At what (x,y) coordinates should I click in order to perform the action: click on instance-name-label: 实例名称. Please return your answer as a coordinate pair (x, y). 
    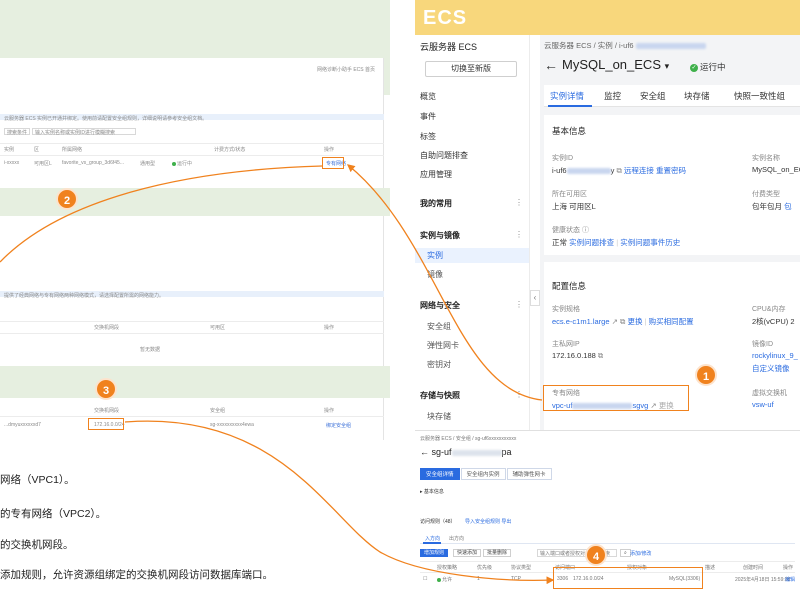
    Looking at the image, I should click on (766, 158).